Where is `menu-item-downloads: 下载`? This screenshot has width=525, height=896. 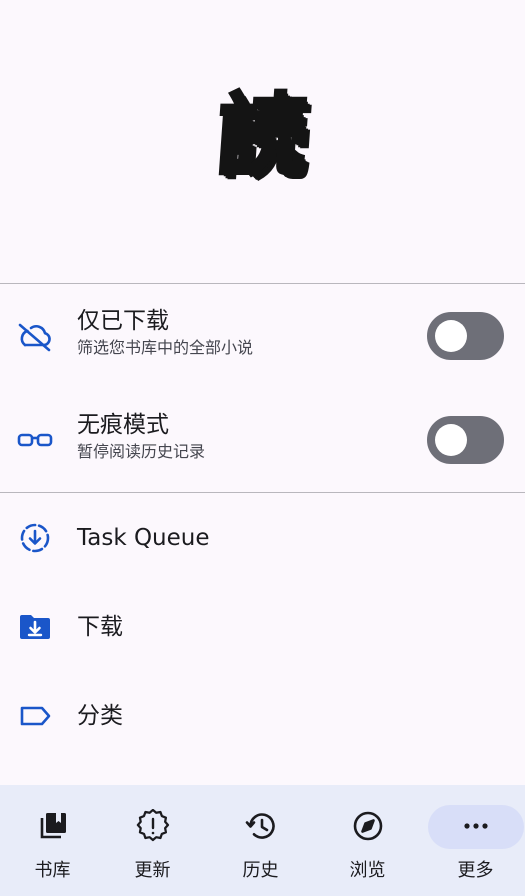
menu-item-downloads: 下载 is located at coordinates (262, 627).